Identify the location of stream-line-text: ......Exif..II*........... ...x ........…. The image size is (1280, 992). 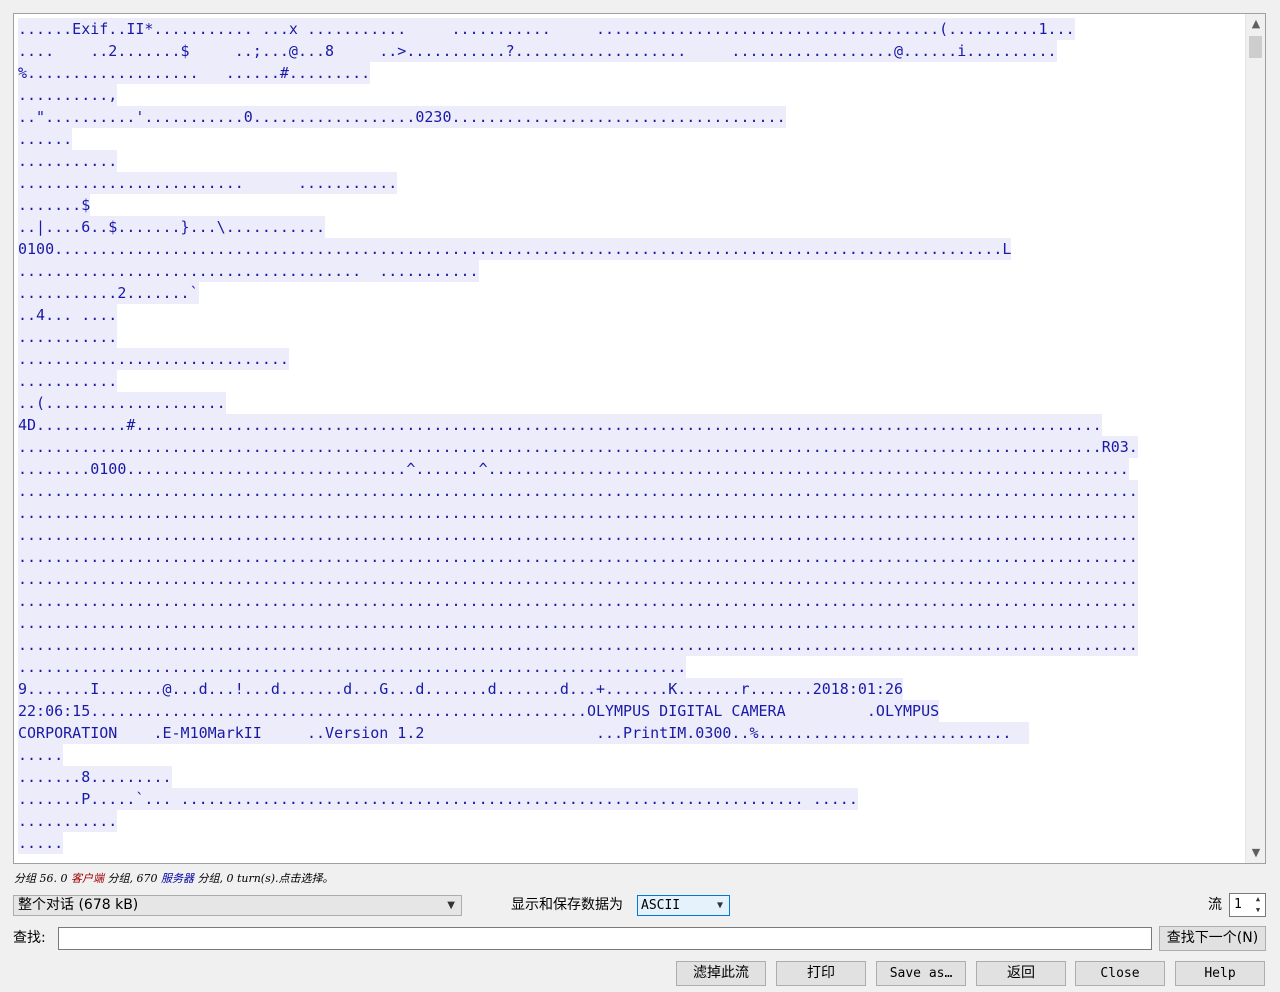
(546, 29).